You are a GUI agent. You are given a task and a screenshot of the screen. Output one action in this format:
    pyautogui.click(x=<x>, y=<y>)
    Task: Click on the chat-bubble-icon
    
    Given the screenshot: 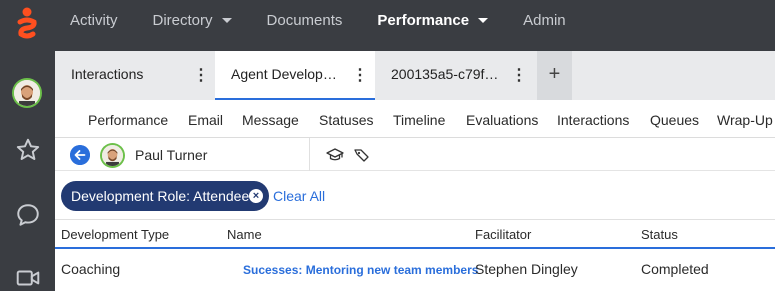 What is the action you would take?
    pyautogui.click(x=28, y=215)
    